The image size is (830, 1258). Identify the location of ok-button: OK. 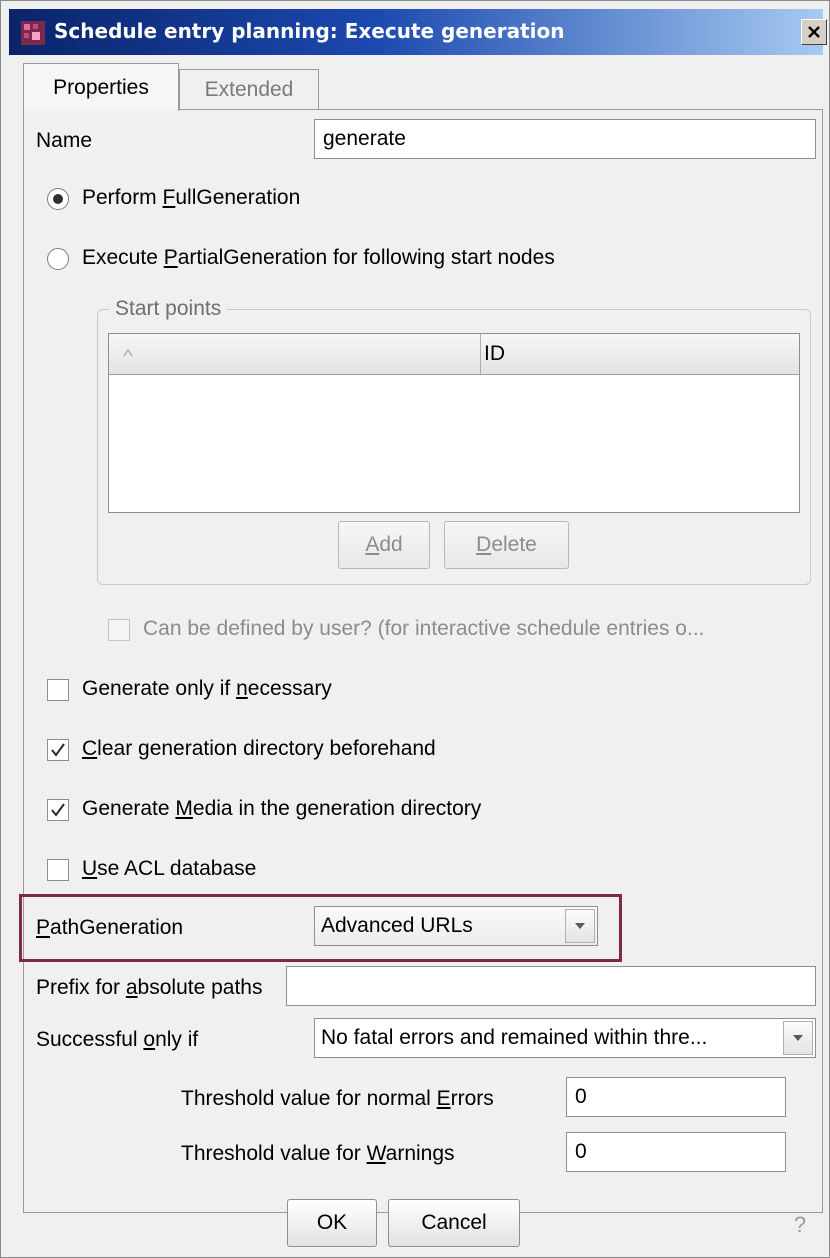
(332, 1223).